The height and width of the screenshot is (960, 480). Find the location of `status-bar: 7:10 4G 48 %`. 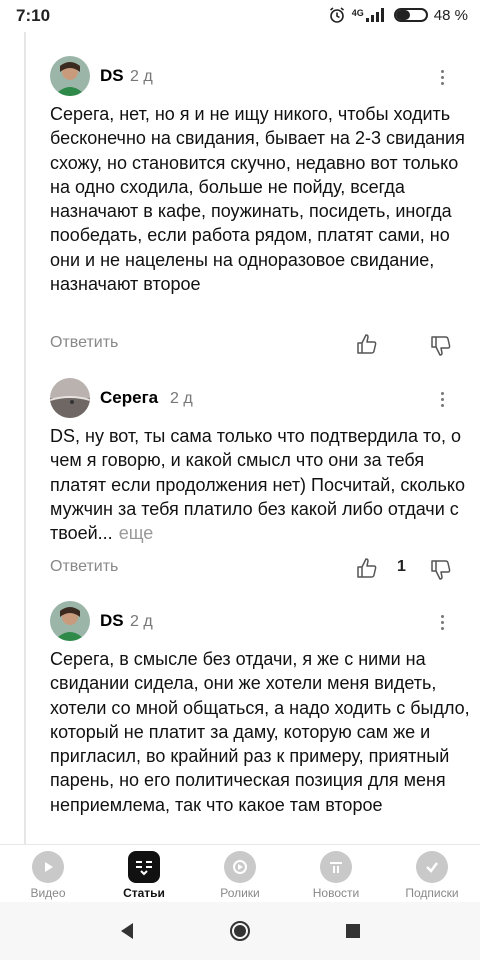

status-bar: 7:10 4G 48 % is located at coordinates (240, 16).